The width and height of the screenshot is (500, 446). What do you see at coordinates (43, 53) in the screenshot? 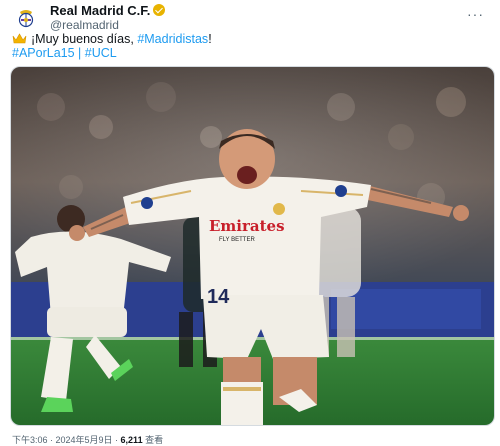
I see `hashtag-aporla15: #APorLa15` at bounding box center [43, 53].